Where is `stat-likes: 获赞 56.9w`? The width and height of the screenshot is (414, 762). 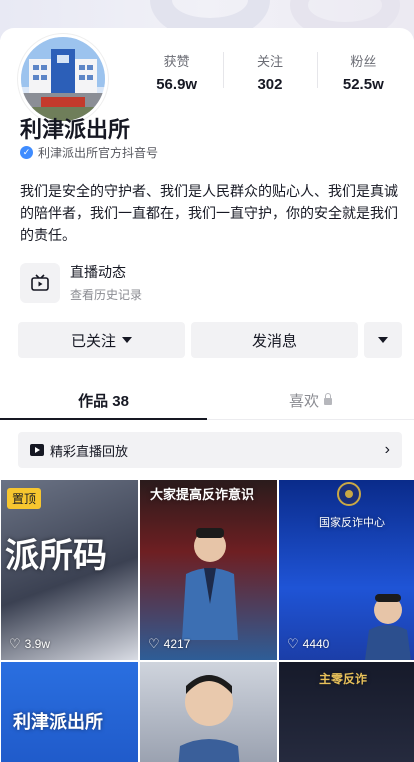 stat-likes: 获赞 56.9w is located at coordinates (176, 72).